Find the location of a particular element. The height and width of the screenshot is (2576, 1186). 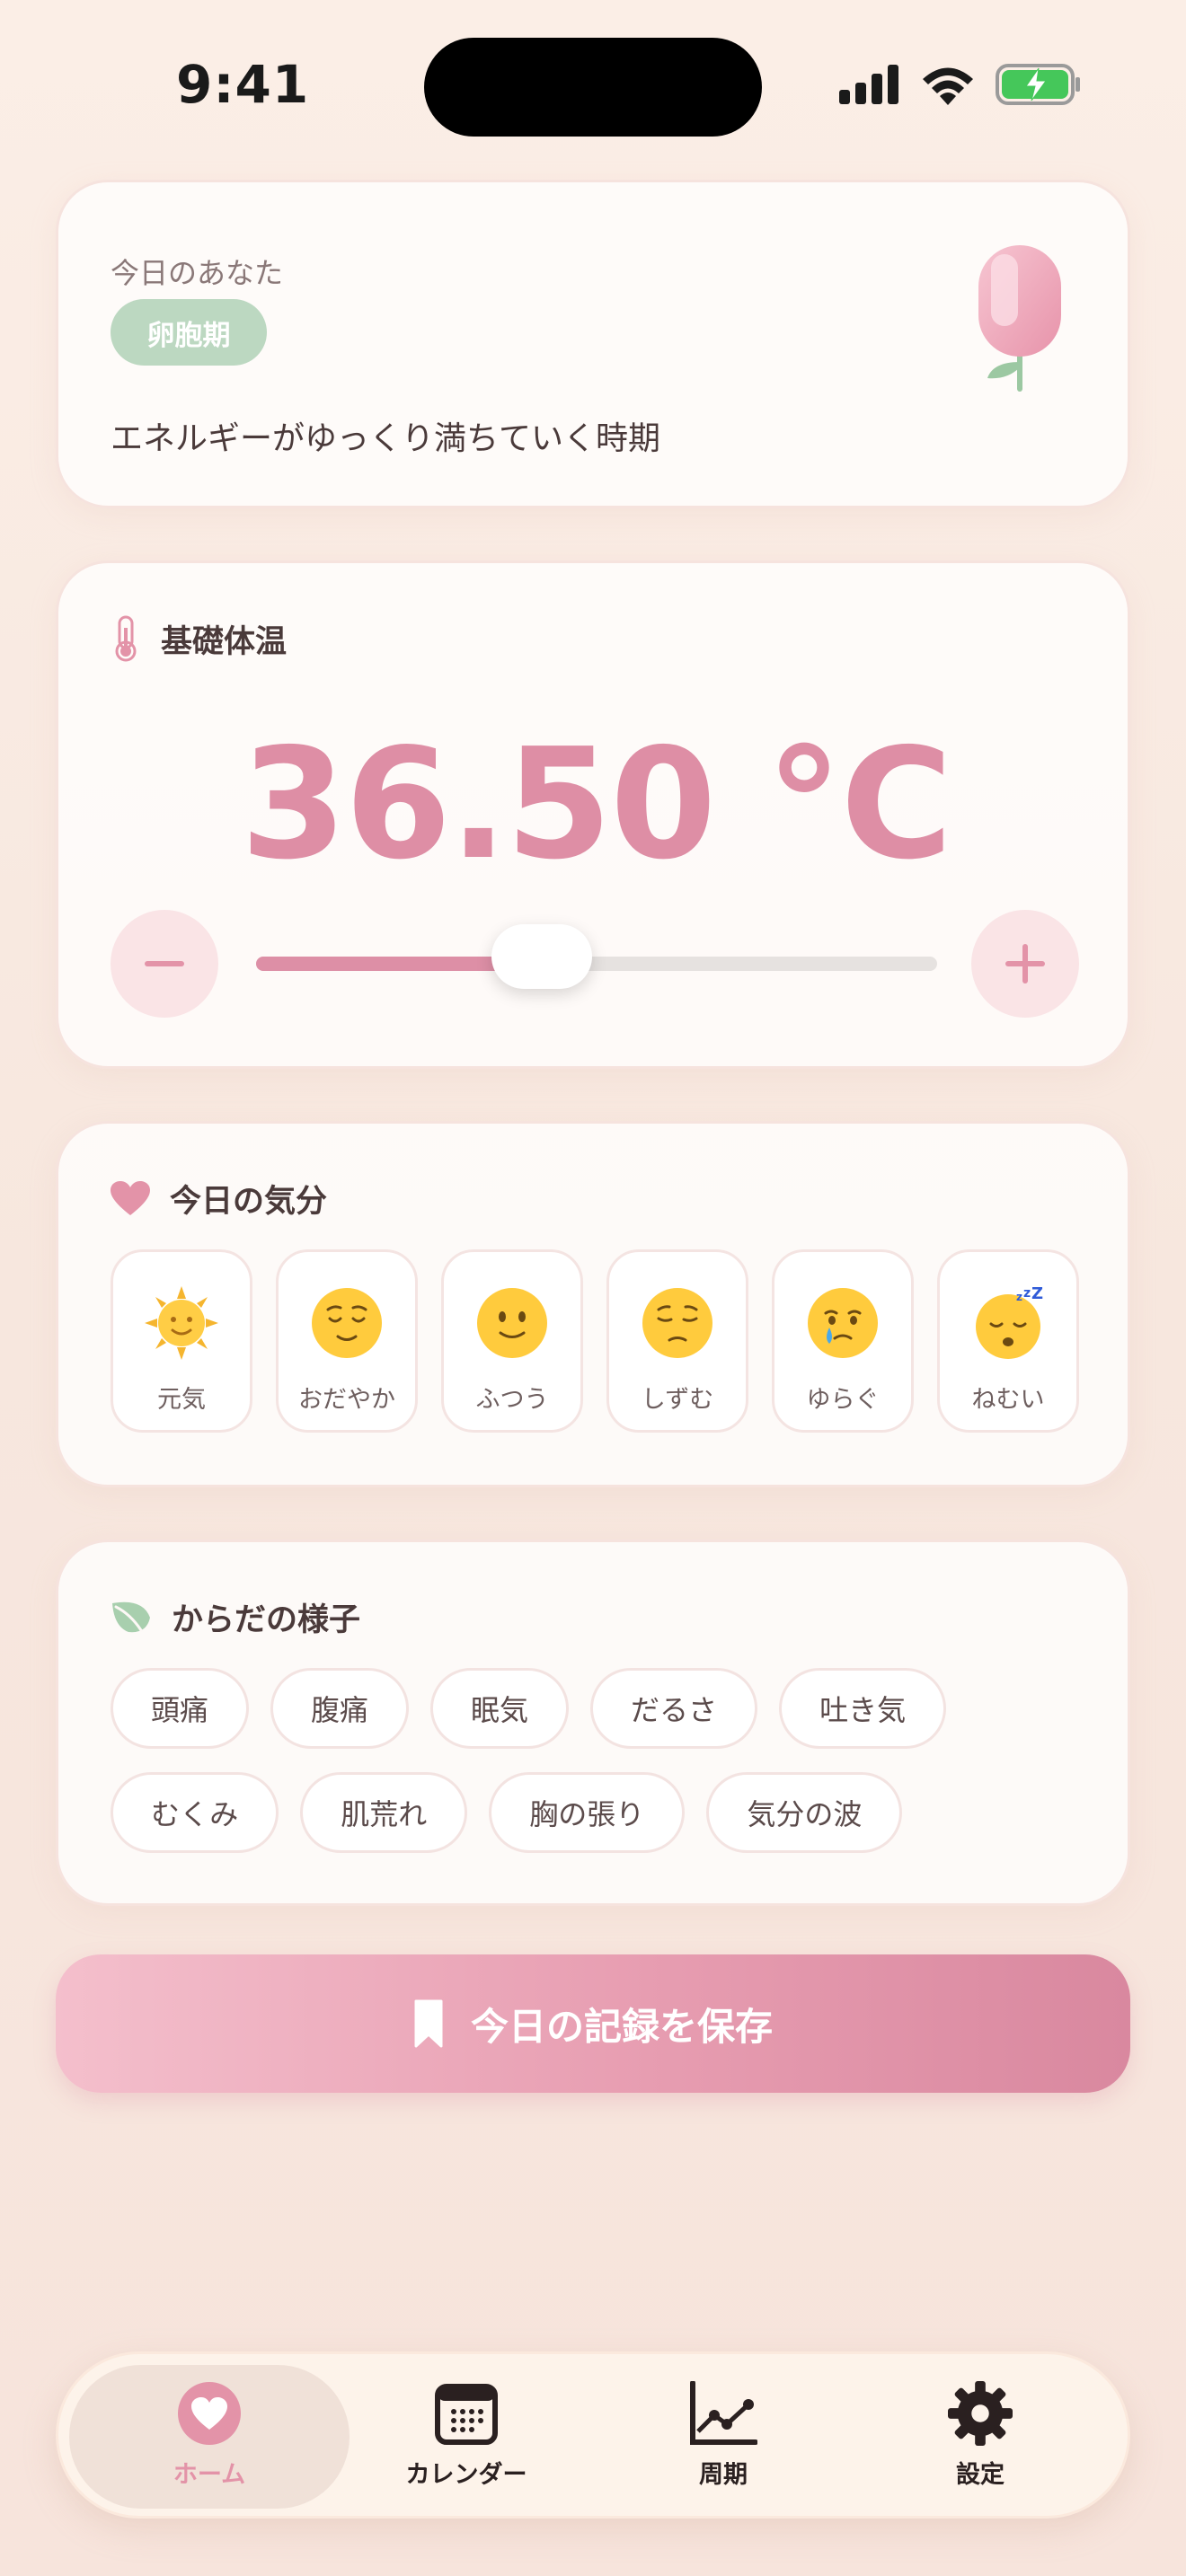

thermometer-icon is located at coordinates (126, 638).